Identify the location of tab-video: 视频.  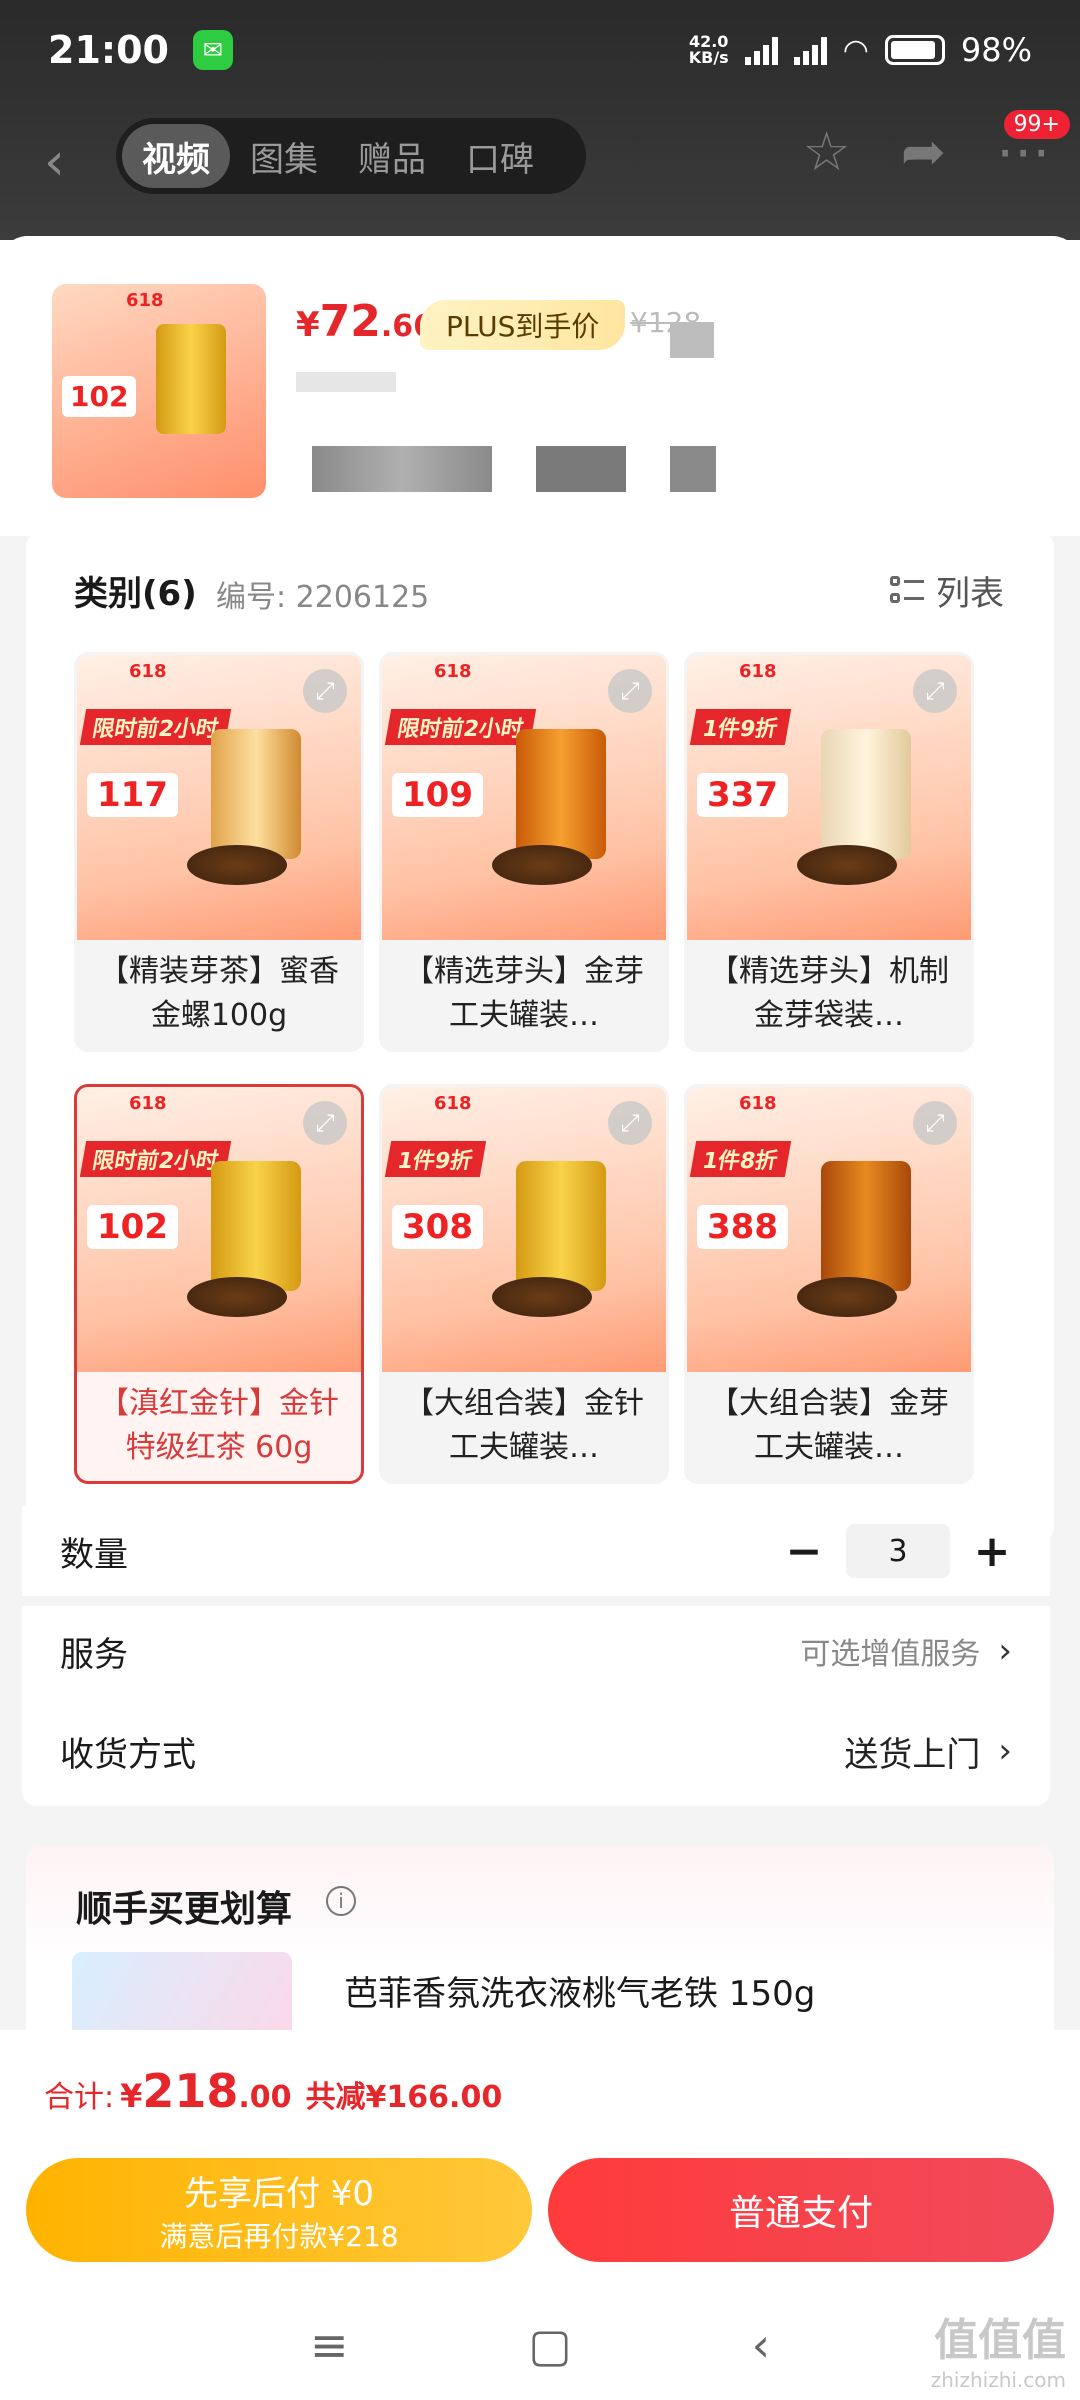
(176, 156).